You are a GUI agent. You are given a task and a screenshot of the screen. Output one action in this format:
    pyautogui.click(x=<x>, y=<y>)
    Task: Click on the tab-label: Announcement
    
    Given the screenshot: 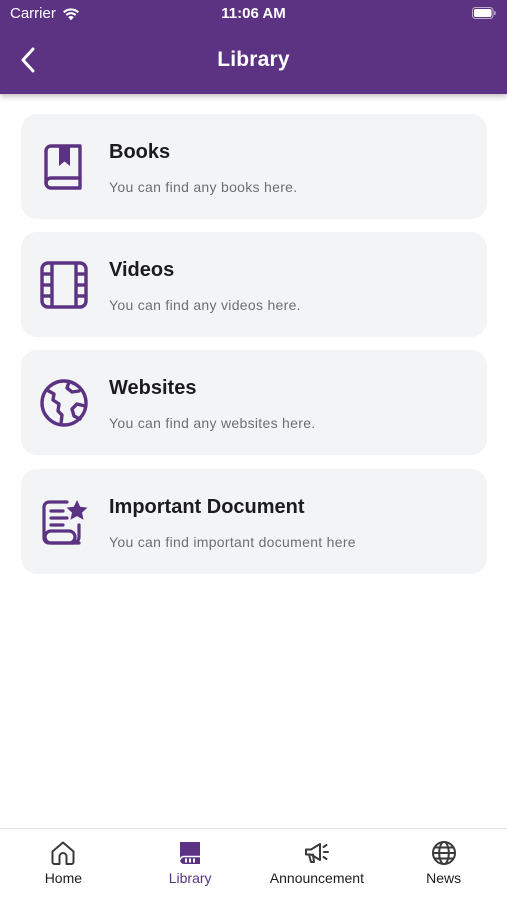 What is the action you would take?
    pyautogui.click(x=316, y=878)
    